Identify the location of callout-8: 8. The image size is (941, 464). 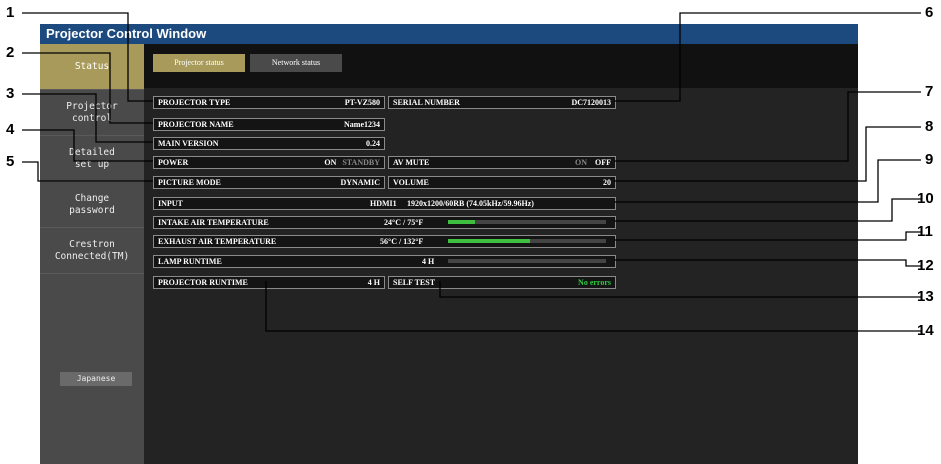
(929, 126).